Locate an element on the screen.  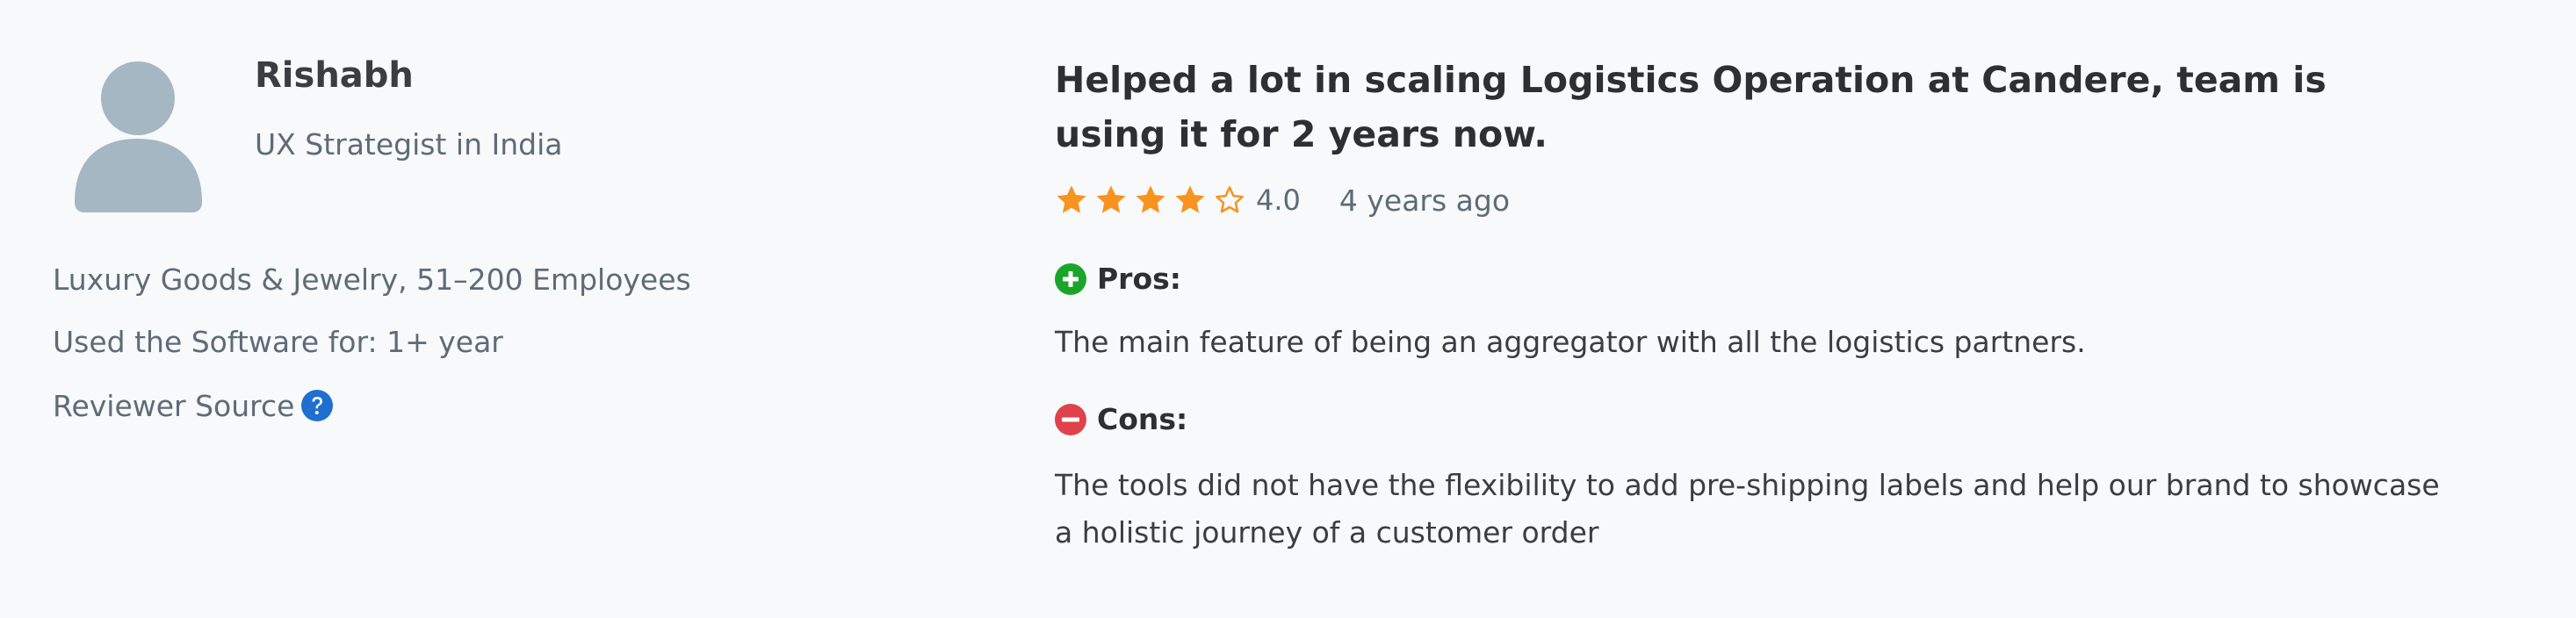
user-silhouette-icon is located at coordinates (138, 136).